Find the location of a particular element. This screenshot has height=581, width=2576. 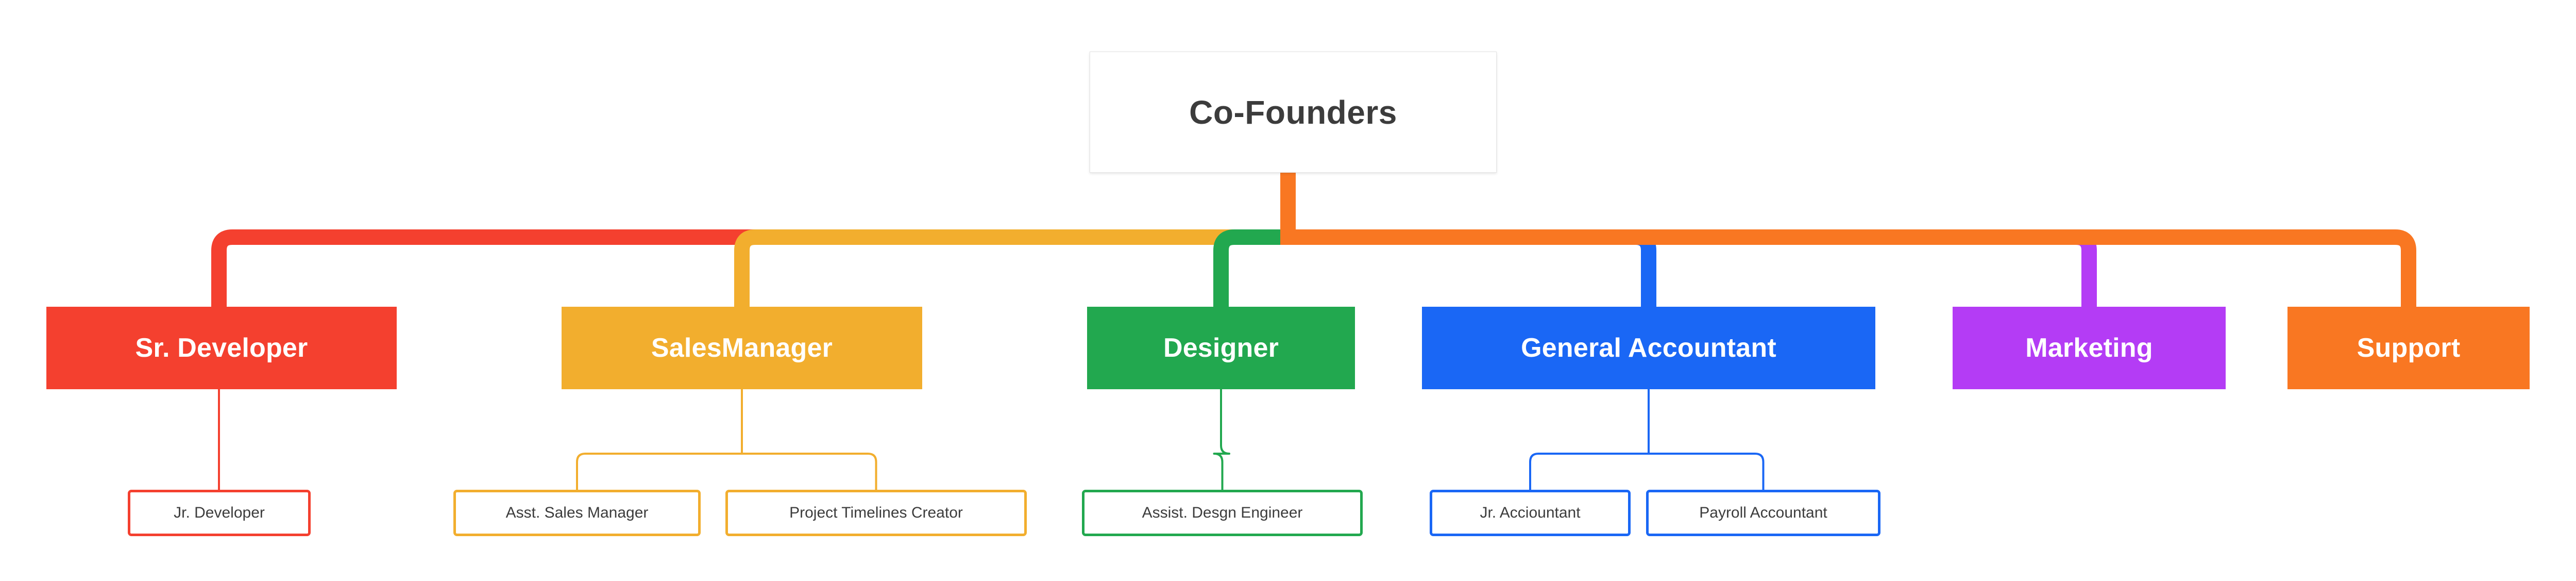

department-node-label: Marketing is located at coordinates (2089, 348).